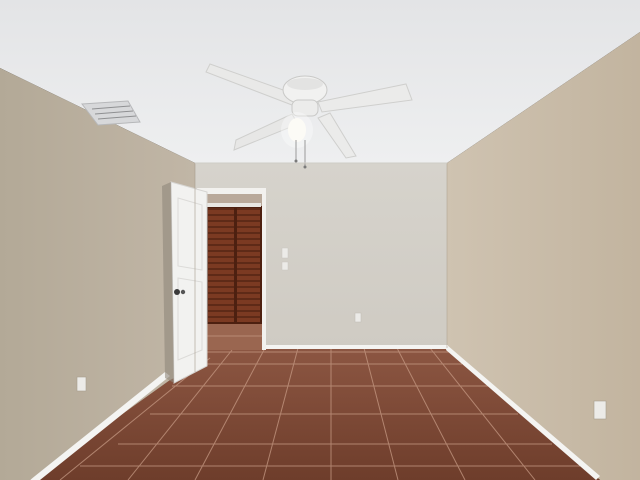 The image size is (640, 480). What do you see at coordinates (355, 347) in the screenshot?
I see `baseboard-back` at bounding box center [355, 347].